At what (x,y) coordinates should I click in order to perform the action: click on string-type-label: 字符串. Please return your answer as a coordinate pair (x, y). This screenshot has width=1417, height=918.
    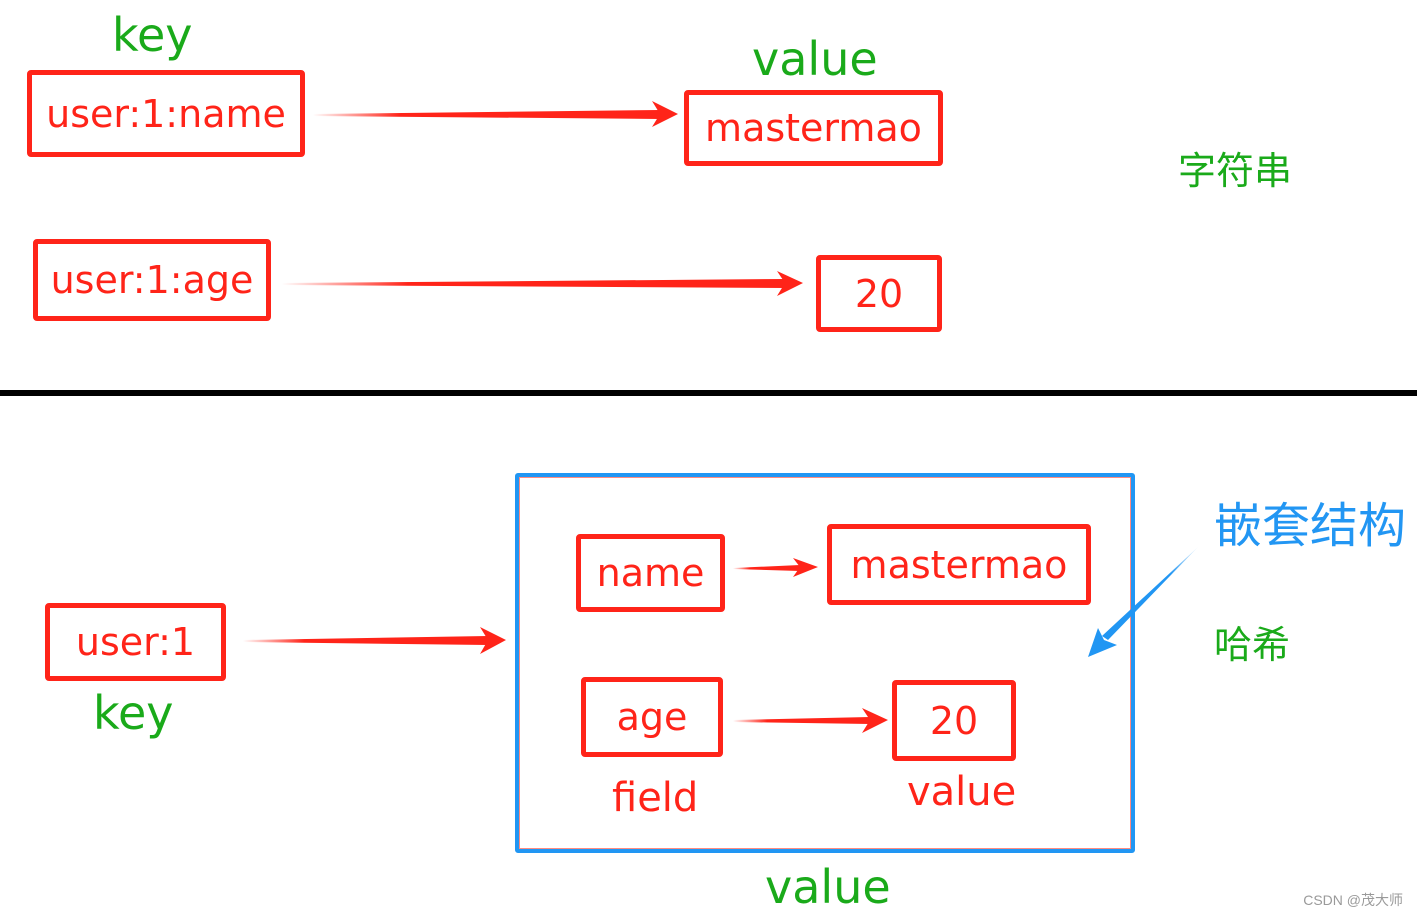
    Looking at the image, I should click on (1235, 171).